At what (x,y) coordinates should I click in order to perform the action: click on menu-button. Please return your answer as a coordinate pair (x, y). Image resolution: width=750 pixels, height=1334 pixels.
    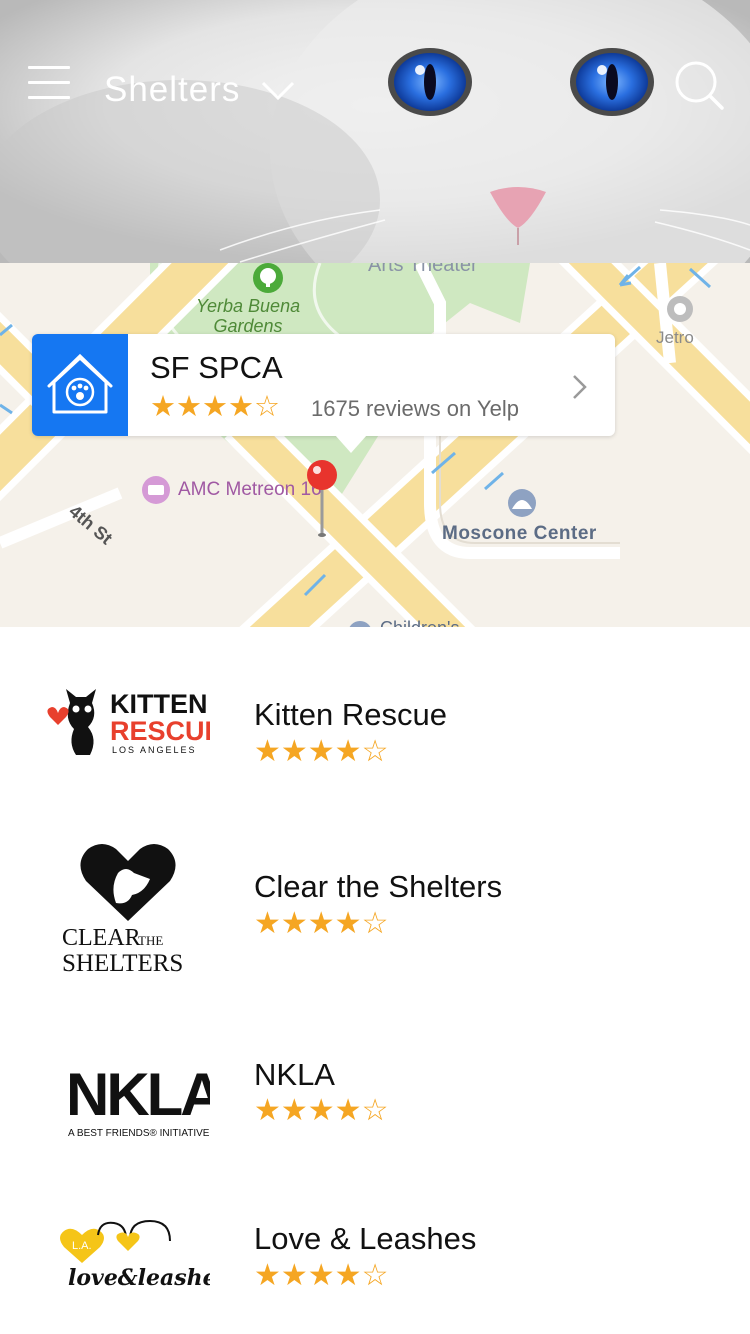
    Looking at the image, I should click on (50, 83).